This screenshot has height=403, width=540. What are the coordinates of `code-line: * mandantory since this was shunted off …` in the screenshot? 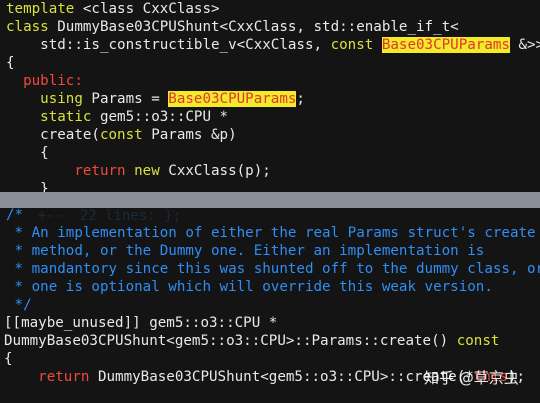 It's located at (273, 269).